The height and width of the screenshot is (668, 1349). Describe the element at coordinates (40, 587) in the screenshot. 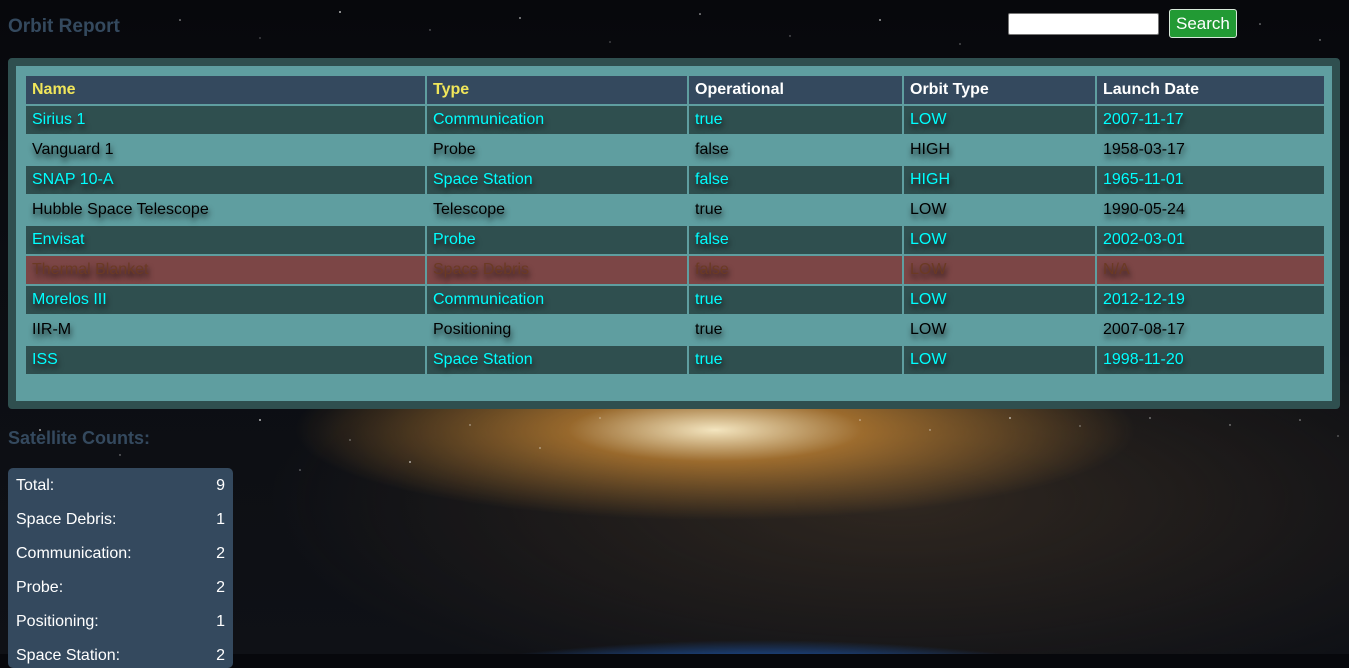

I see `count-label: Probe:` at that location.